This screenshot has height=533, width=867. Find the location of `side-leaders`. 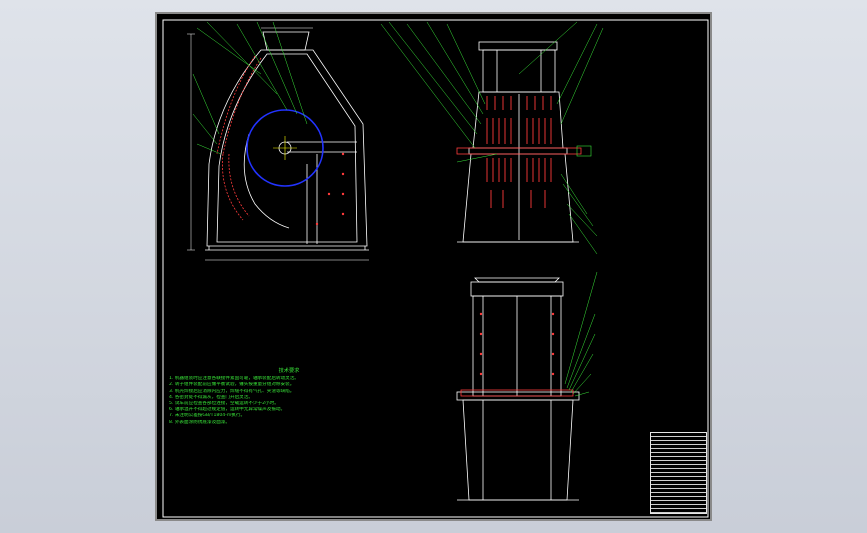

side-leaders is located at coordinates (492, 138).